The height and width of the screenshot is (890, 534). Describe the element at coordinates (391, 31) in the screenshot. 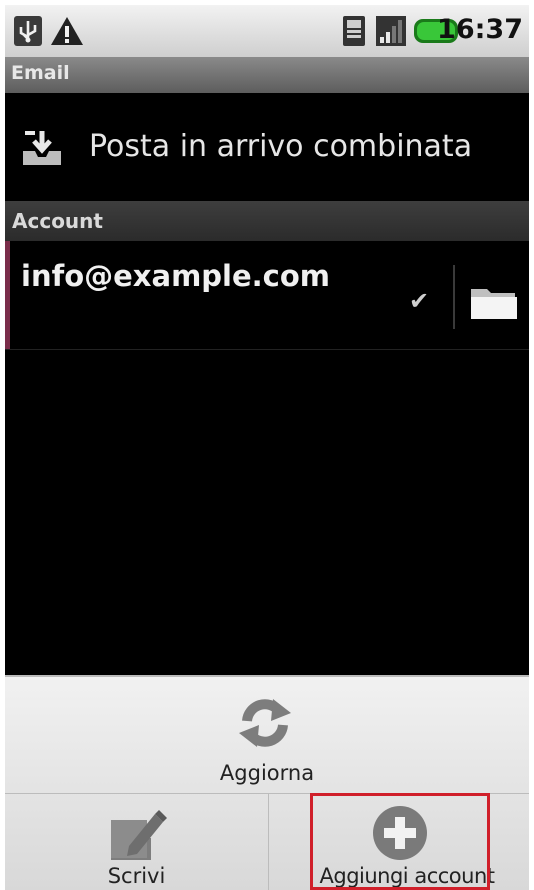

I see `signal-icon` at that location.